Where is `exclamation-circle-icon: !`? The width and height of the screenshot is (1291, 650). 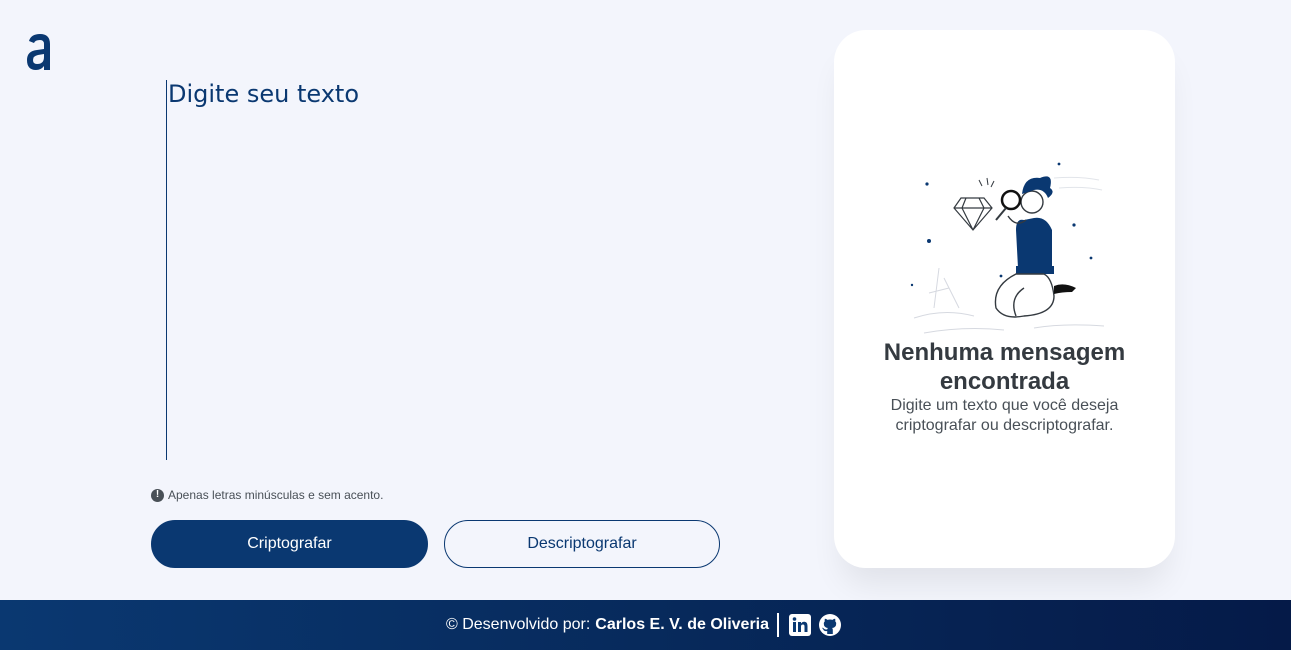
exclamation-circle-icon: ! is located at coordinates (157, 495).